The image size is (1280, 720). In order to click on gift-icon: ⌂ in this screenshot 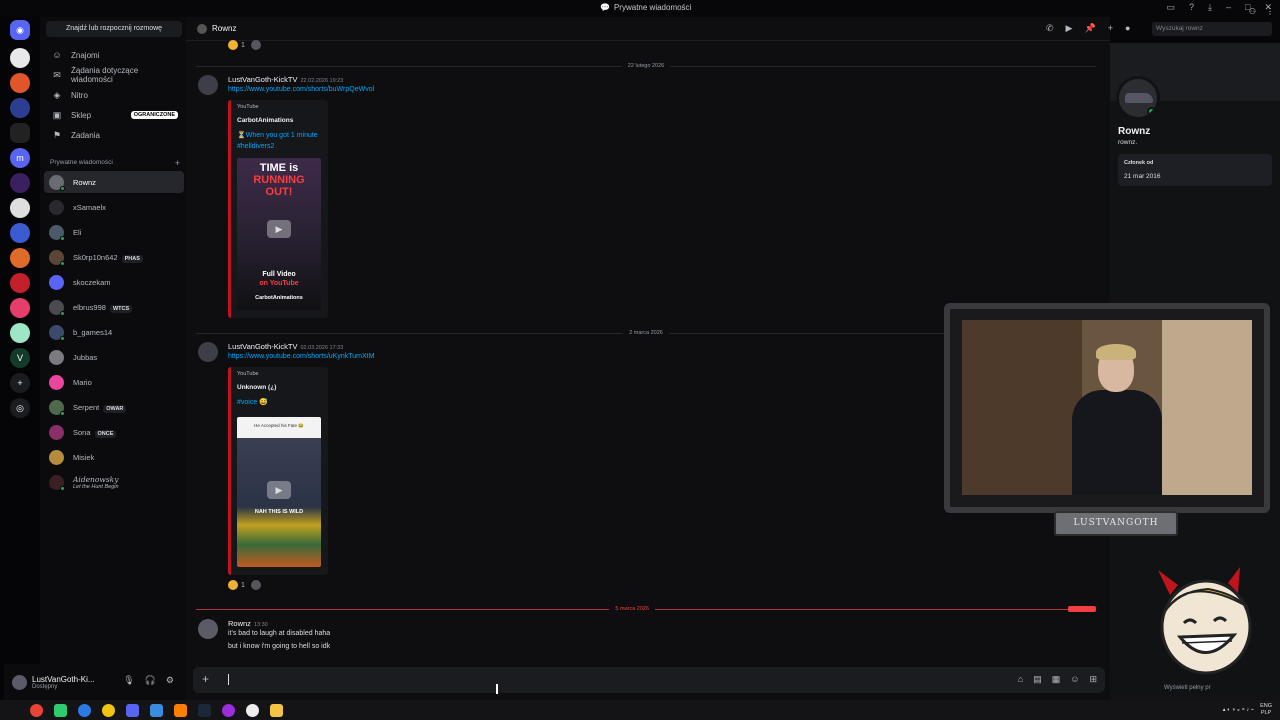, I will do `click(1020, 679)`.